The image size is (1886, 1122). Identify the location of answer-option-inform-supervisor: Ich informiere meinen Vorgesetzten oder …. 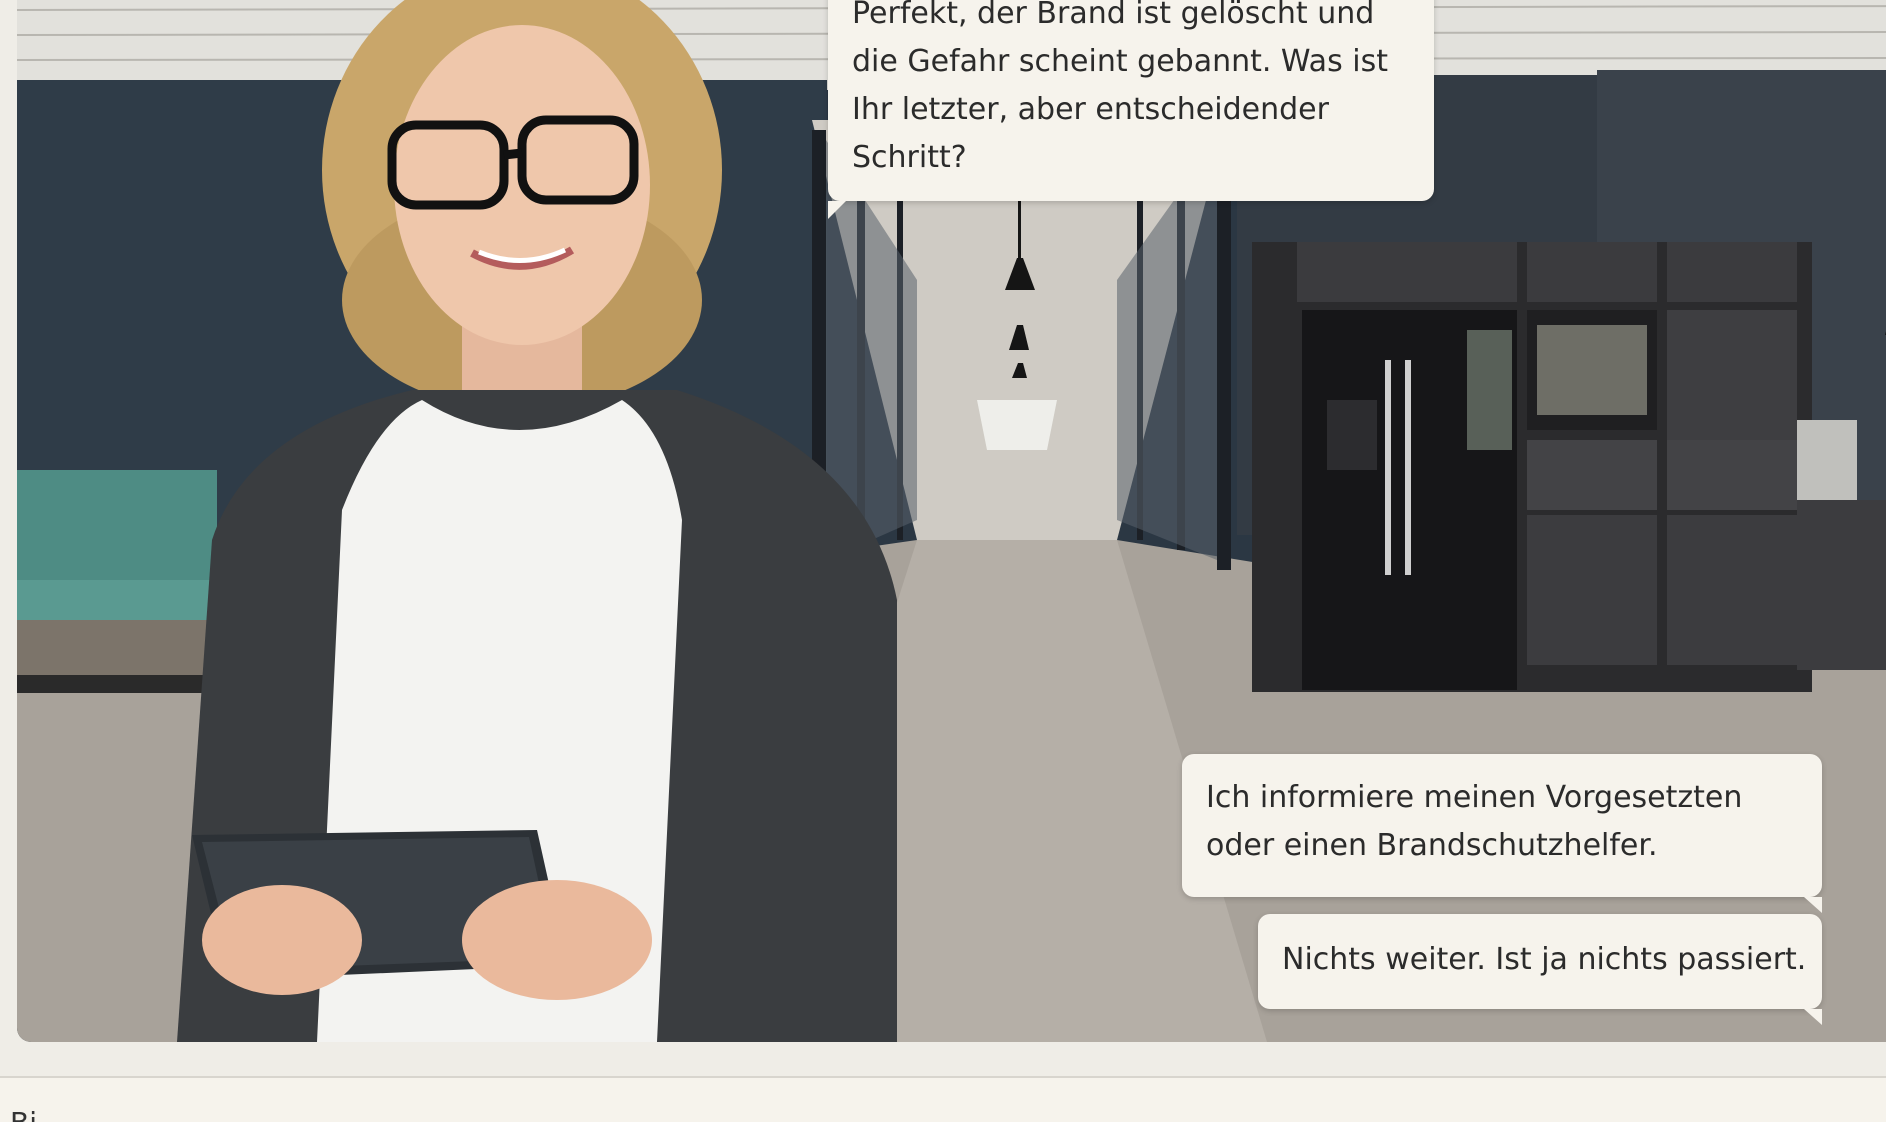
(1502, 833).